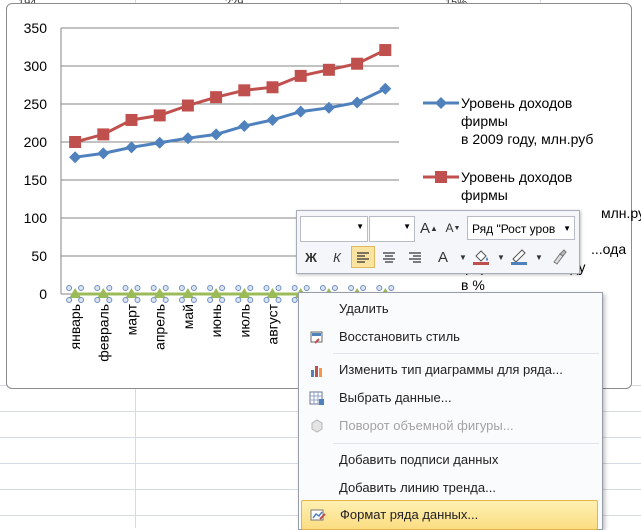 Image resolution: width=641 pixels, height=530 pixels. What do you see at coordinates (103, 333) in the screenshot?
I see `x-tick-label: февраль` at bounding box center [103, 333].